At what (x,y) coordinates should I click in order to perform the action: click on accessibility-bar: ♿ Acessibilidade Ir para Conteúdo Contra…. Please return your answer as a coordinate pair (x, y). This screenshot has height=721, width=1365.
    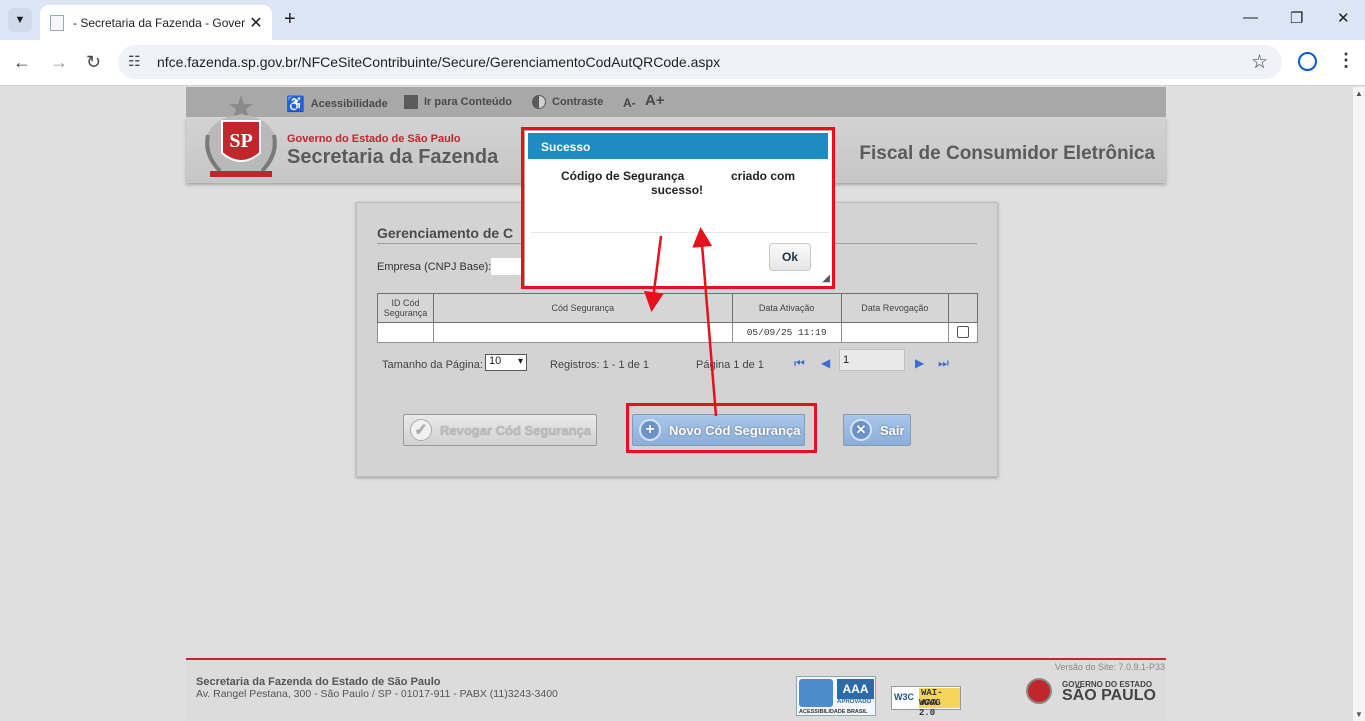
    Looking at the image, I should click on (676, 102).